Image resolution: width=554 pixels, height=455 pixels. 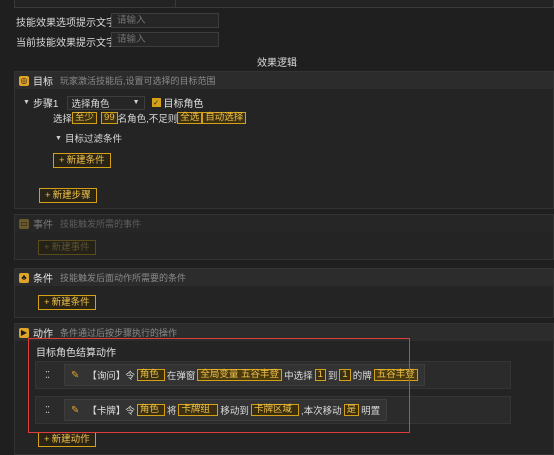 What do you see at coordinates (219, 385) in the screenshot?
I see `highlight-box` at bounding box center [219, 385].